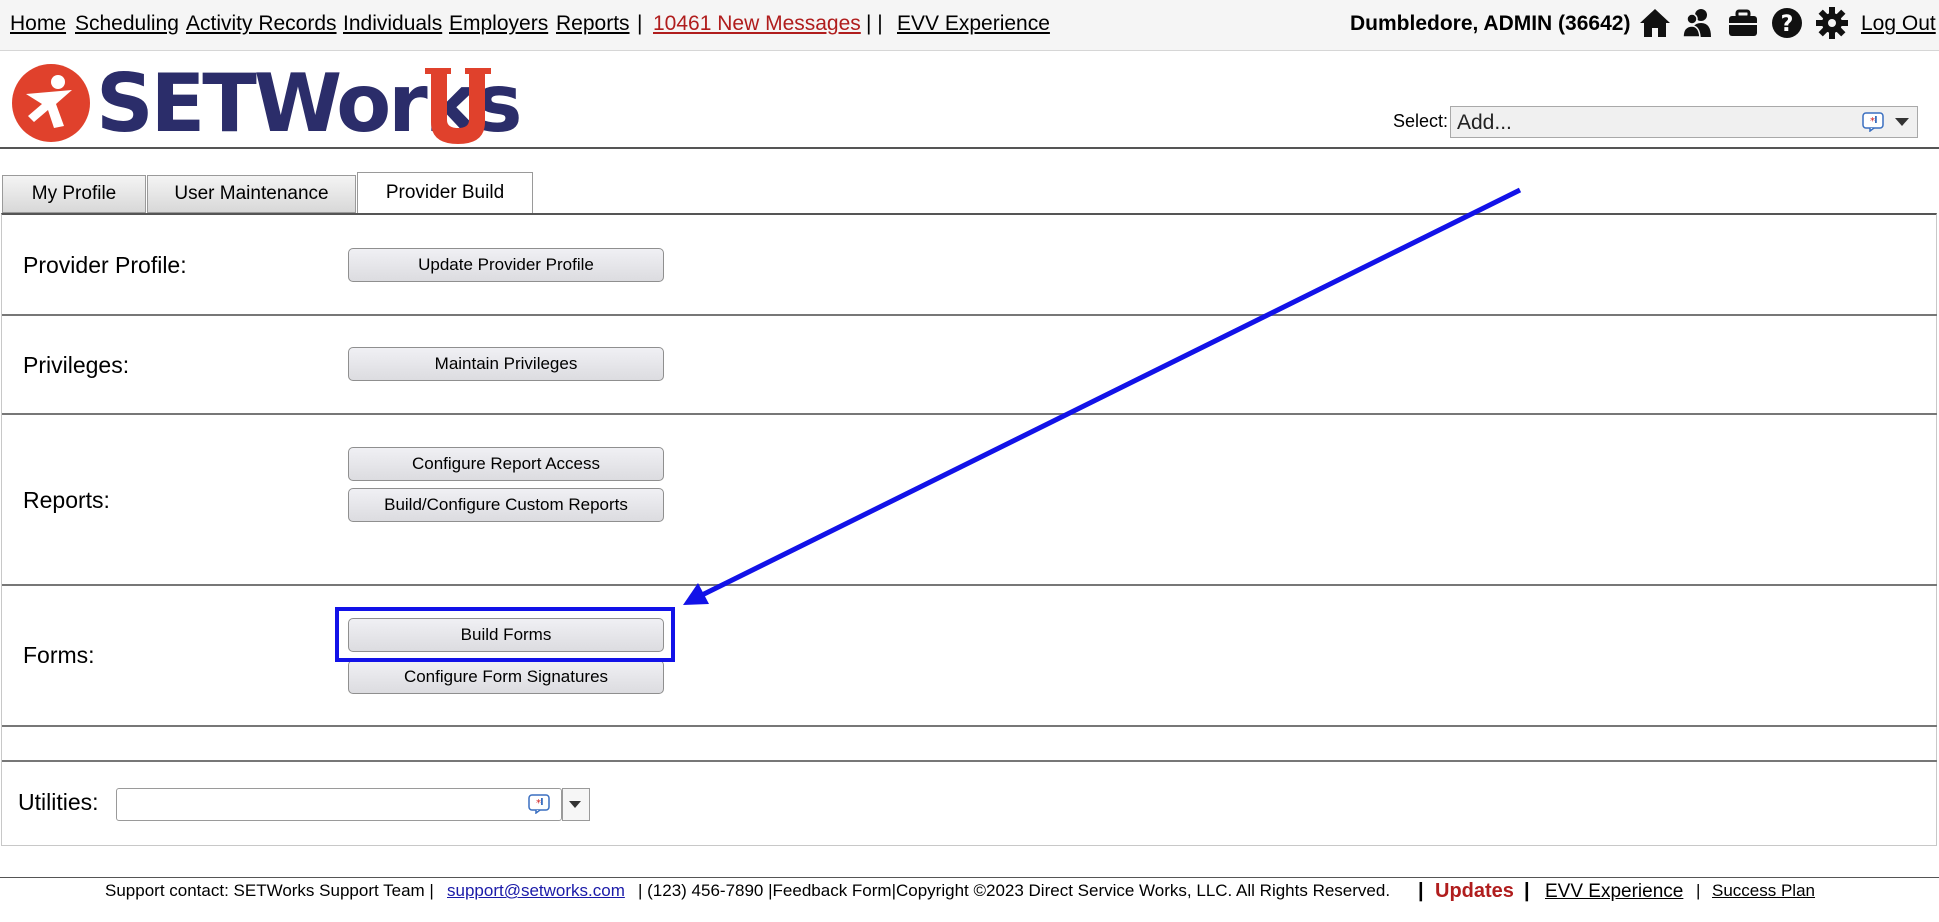  What do you see at coordinates (757, 24) in the screenshot?
I see `nav-messages-link: 10461 New Messages` at bounding box center [757, 24].